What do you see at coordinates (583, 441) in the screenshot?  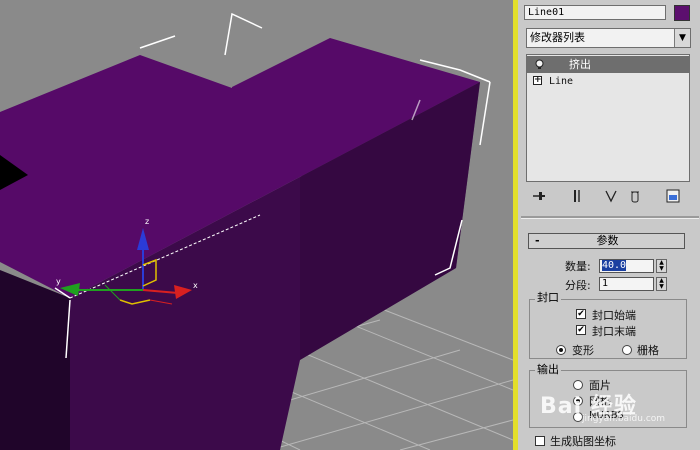 I see `gen-mapping-label: 生成贴图坐标` at bounding box center [583, 441].